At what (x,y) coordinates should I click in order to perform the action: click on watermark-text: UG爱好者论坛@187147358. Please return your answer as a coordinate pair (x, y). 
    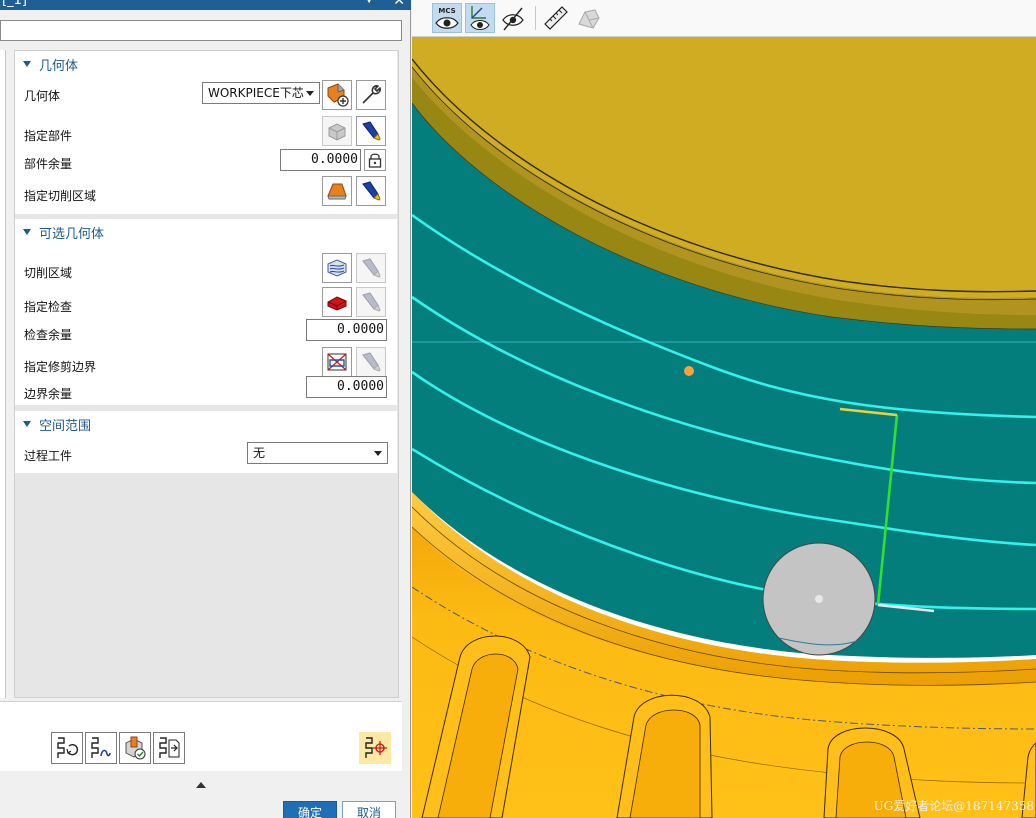
    Looking at the image, I should click on (953, 806).